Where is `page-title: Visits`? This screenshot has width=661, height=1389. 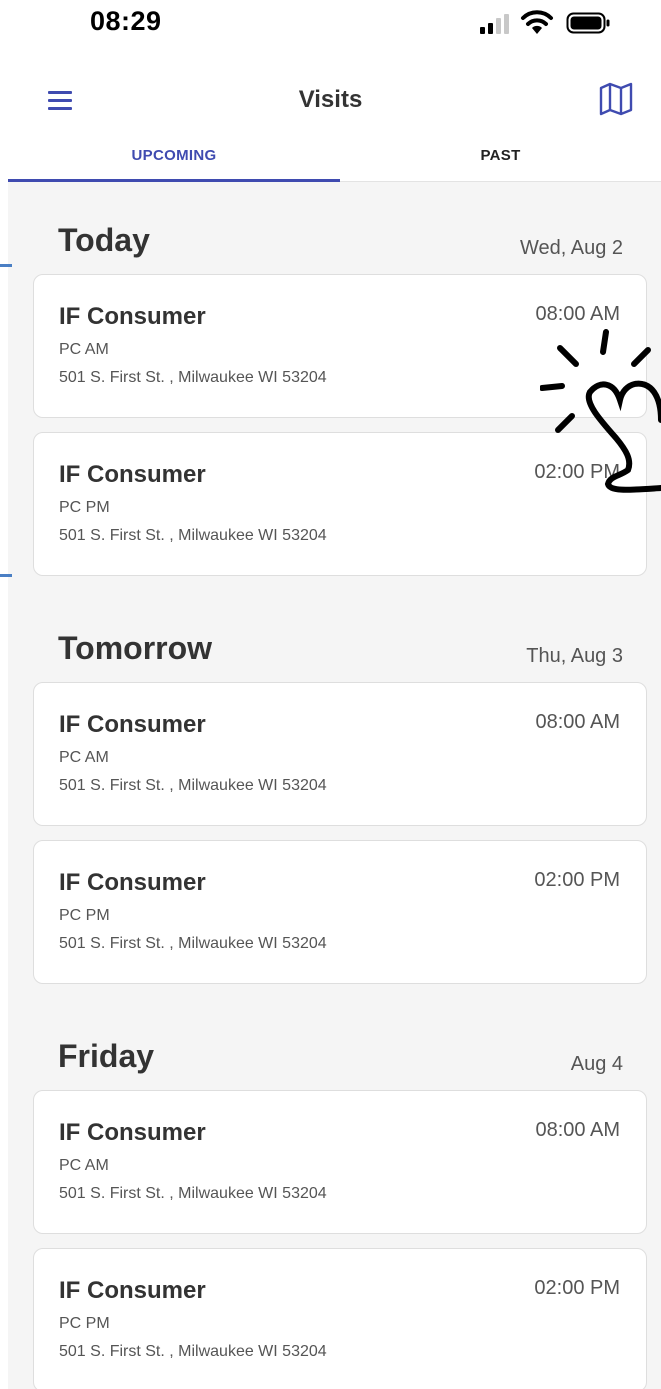 page-title: Visits is located at coordinates (330, 99).